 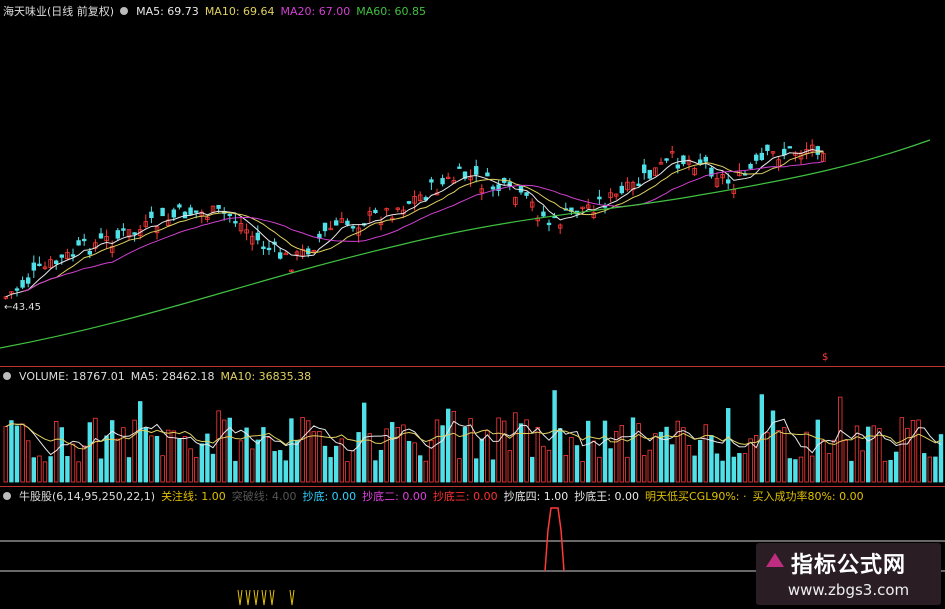 I want to click on ma10-label: MA10: 69.64, so click(x=239, y=11).